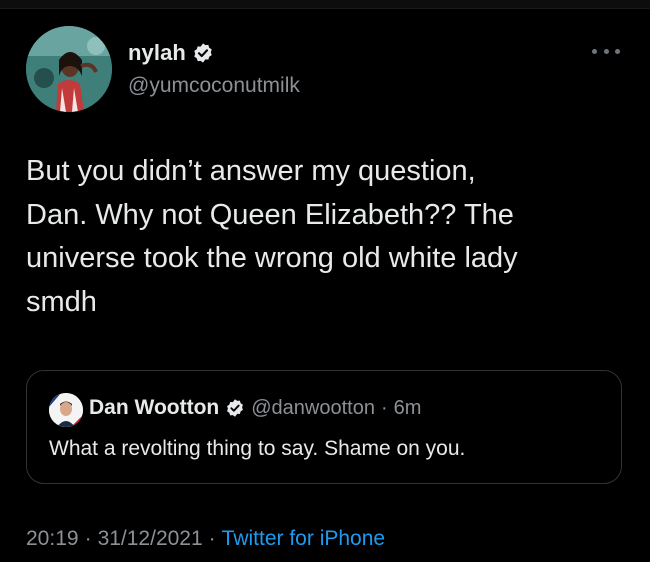 The height and width of the screenshot is (562, 650). What do you see at coordinates (303, 539) in the screenshot?
I see `tweet-source-link: Twitter for iPhone` at bounding box center [303, 539].